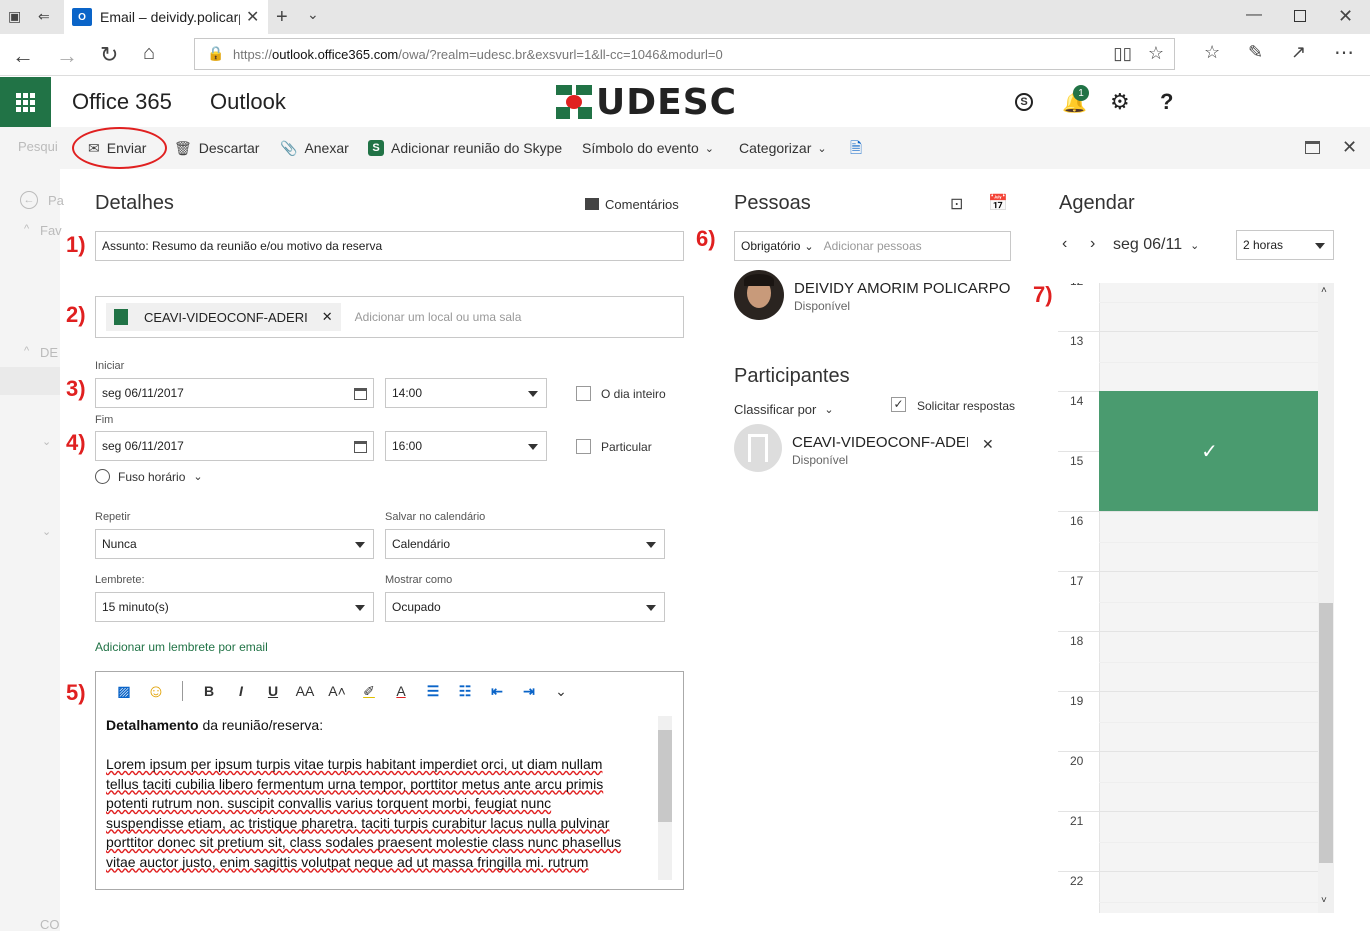 The width and height of the screenshot is (1370, 932). What do you see at coordinates (1212, 52) in the screenshot?
I see `favorites-hub-icon: ☆` at bounding box center [1212, 52].